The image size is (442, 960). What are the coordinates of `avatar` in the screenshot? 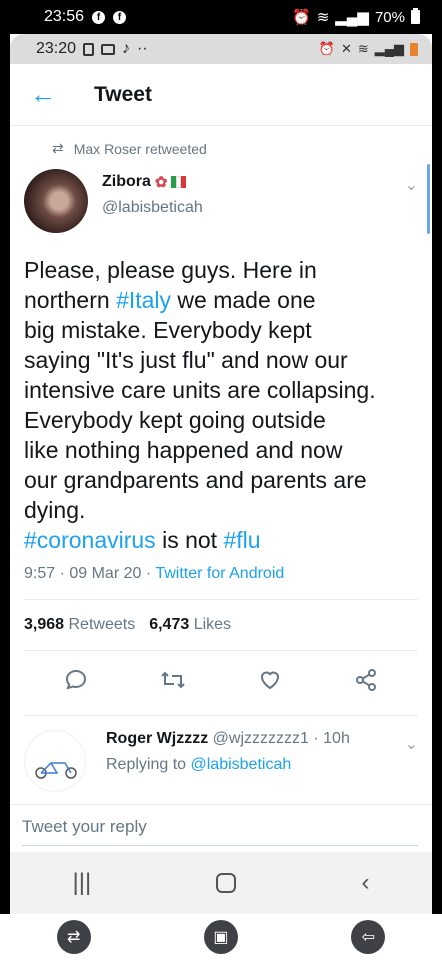 It's located at (56, 201).